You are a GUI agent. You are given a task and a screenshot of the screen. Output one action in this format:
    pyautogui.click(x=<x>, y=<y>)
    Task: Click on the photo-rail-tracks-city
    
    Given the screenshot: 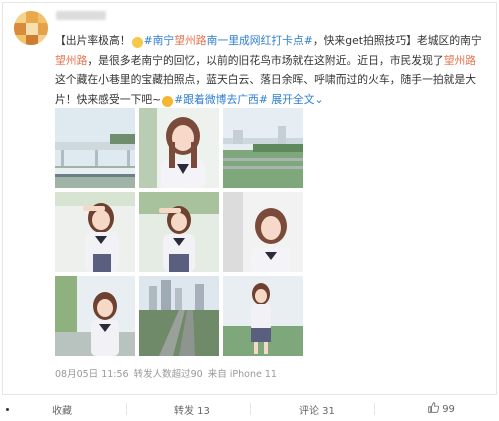 What is the action you would take?
    pyautogui.click(x=179, y=316)
    